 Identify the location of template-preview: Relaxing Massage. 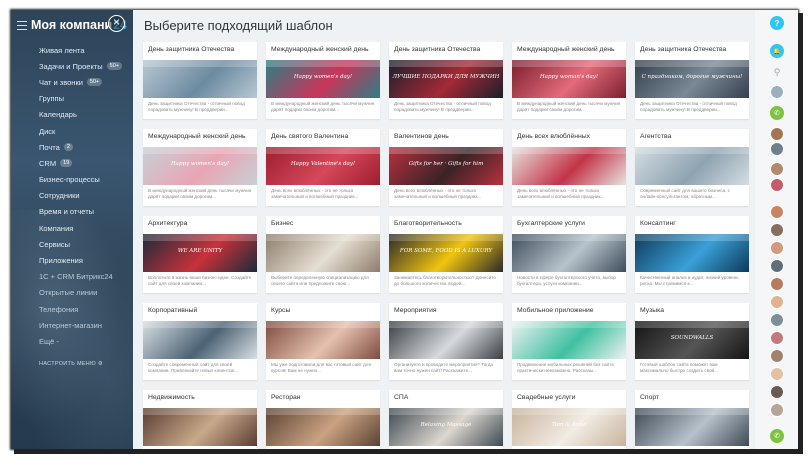
(446, 427).